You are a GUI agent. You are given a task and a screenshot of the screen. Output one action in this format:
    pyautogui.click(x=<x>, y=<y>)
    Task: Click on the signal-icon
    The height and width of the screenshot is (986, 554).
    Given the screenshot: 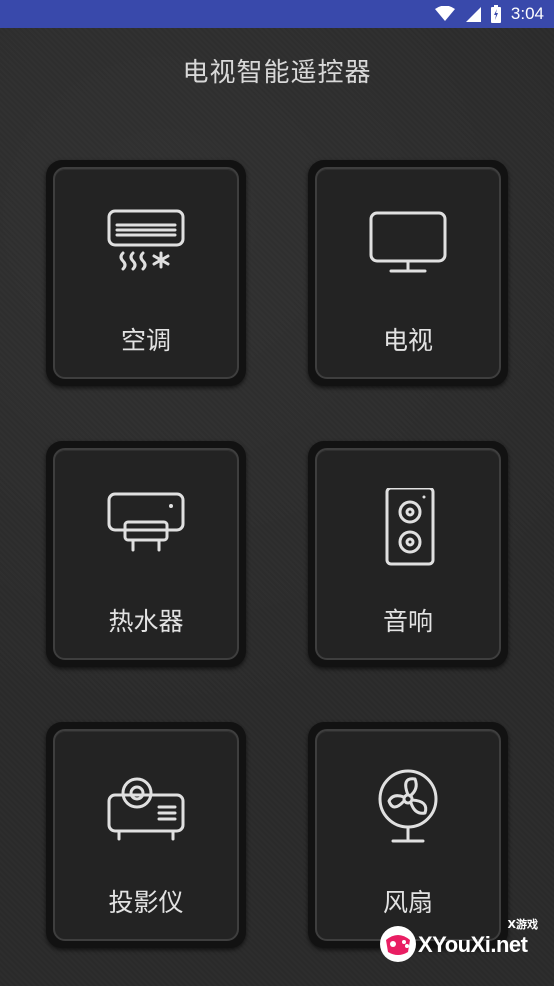 What is the action you would take?
    pyautogui.click(x=473, y=14)
    